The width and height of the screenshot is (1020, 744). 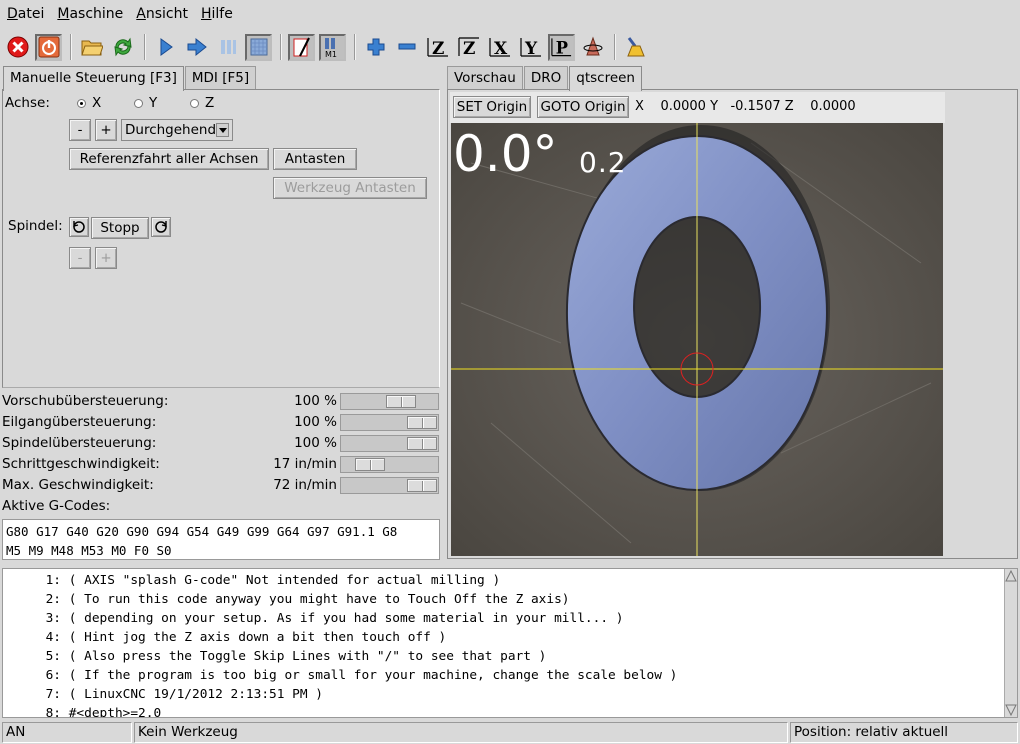 What do you see at coordinates (315, 159) in the screenshot?
I see `touch-off-button: Antasten` at bounding box center [315, 159].